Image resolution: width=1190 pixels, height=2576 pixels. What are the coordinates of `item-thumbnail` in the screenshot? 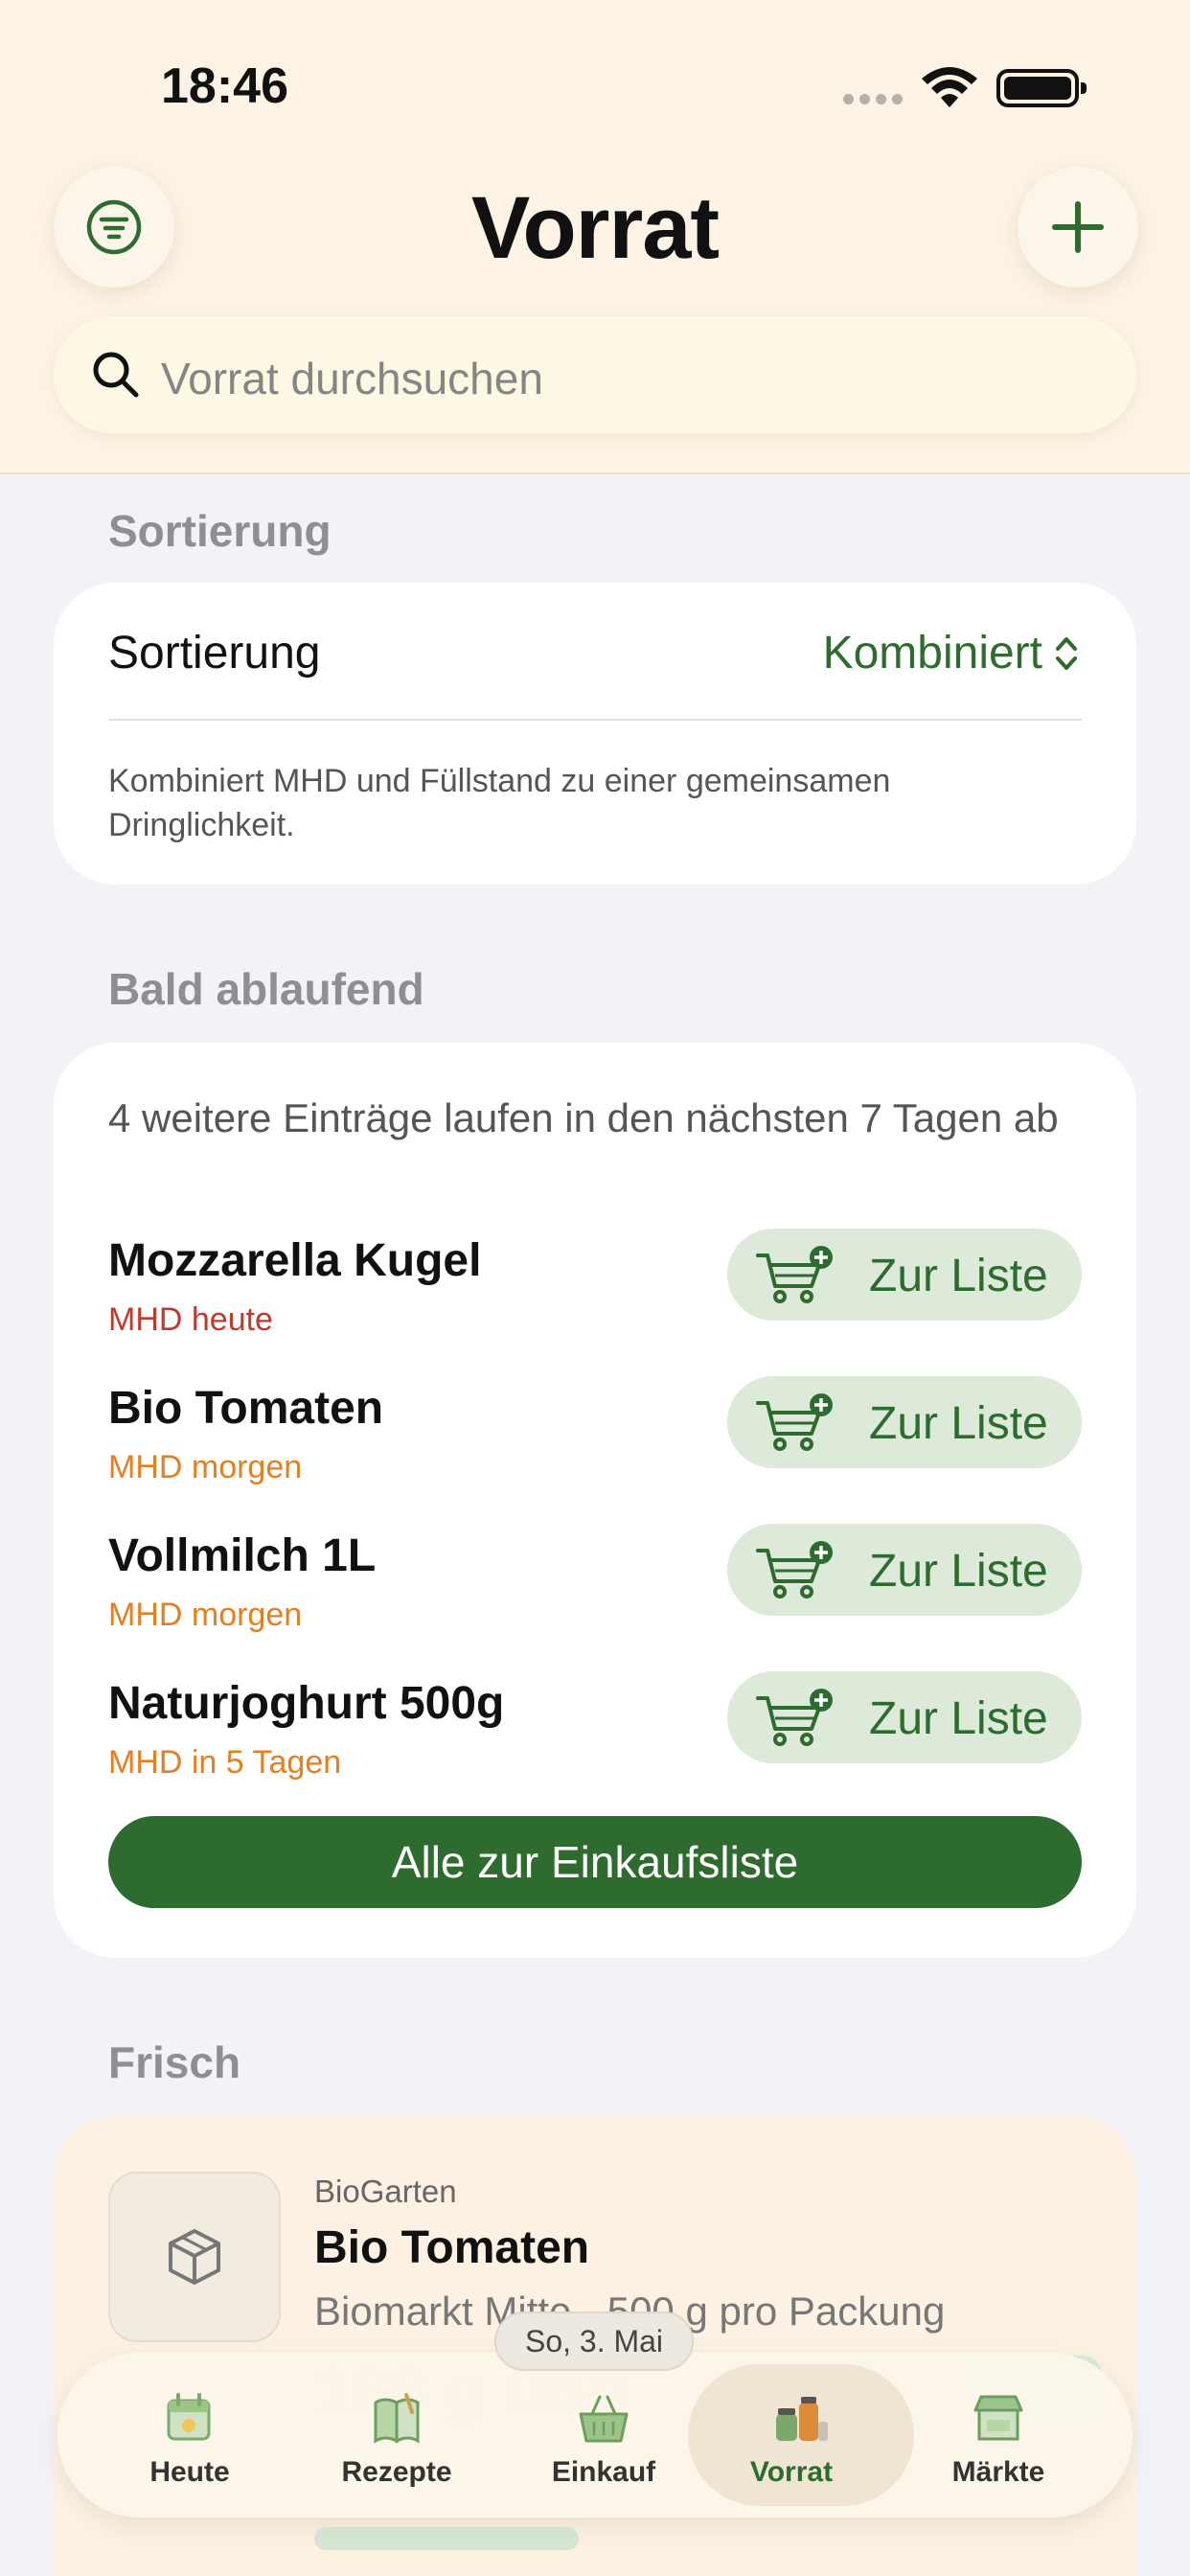 It's located at (195, 2257).